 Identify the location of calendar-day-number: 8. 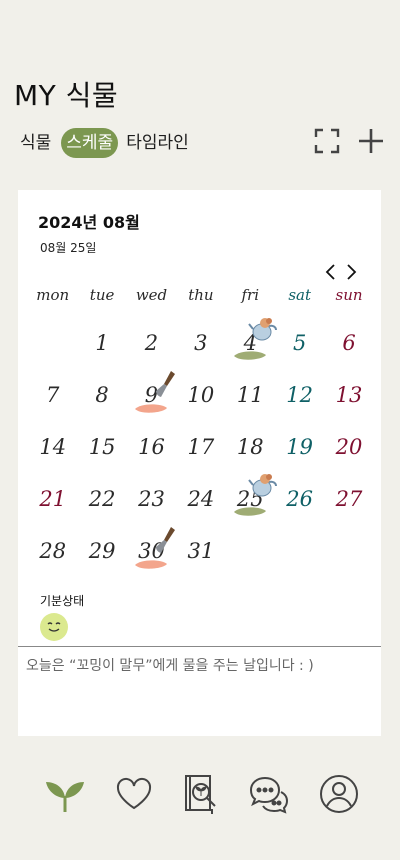
(102, 395).